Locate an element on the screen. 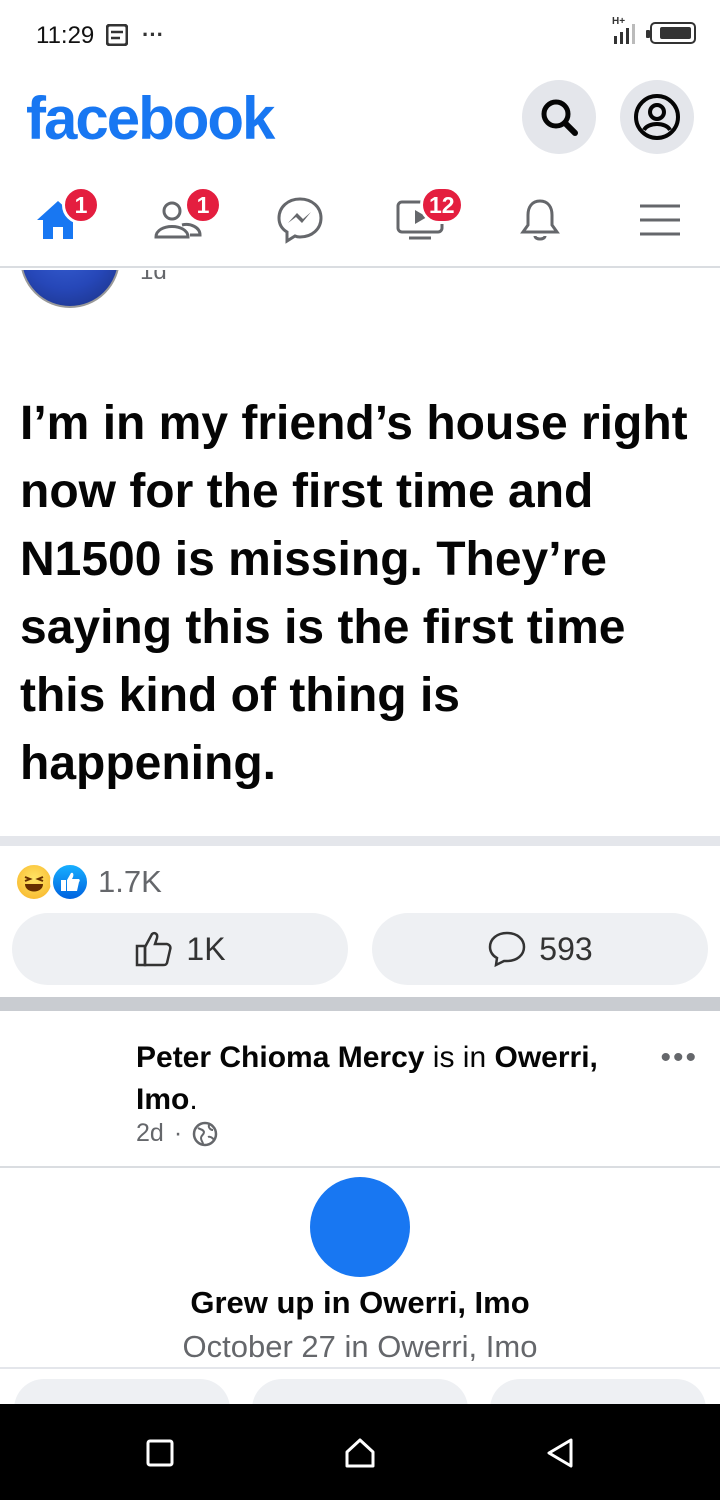 The height and width of the screenshot is (1500, 720). post2-more-button: ••• is located at coordinates (679, 1058).